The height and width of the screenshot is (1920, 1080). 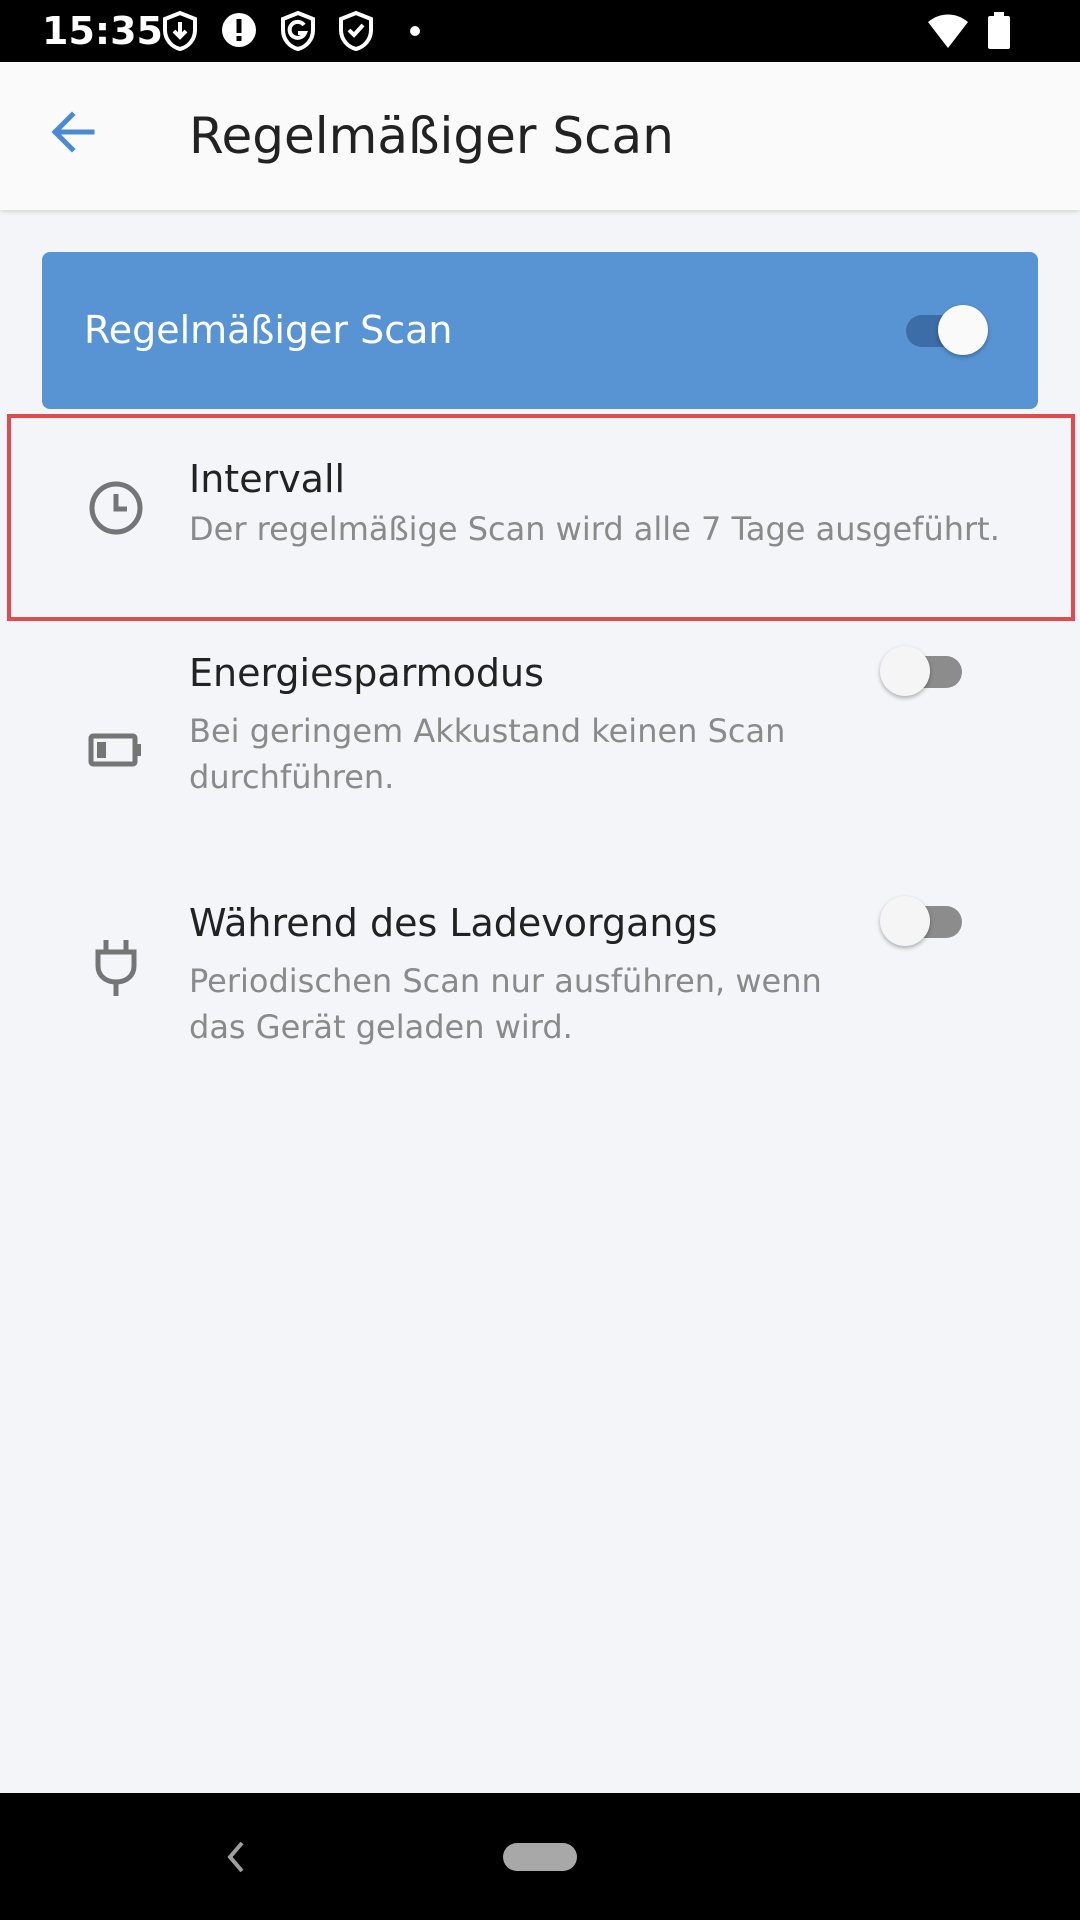 I want to click on regular-scan-toggle-card: Regelmäßiger Scan, so click(x=540, y=330).